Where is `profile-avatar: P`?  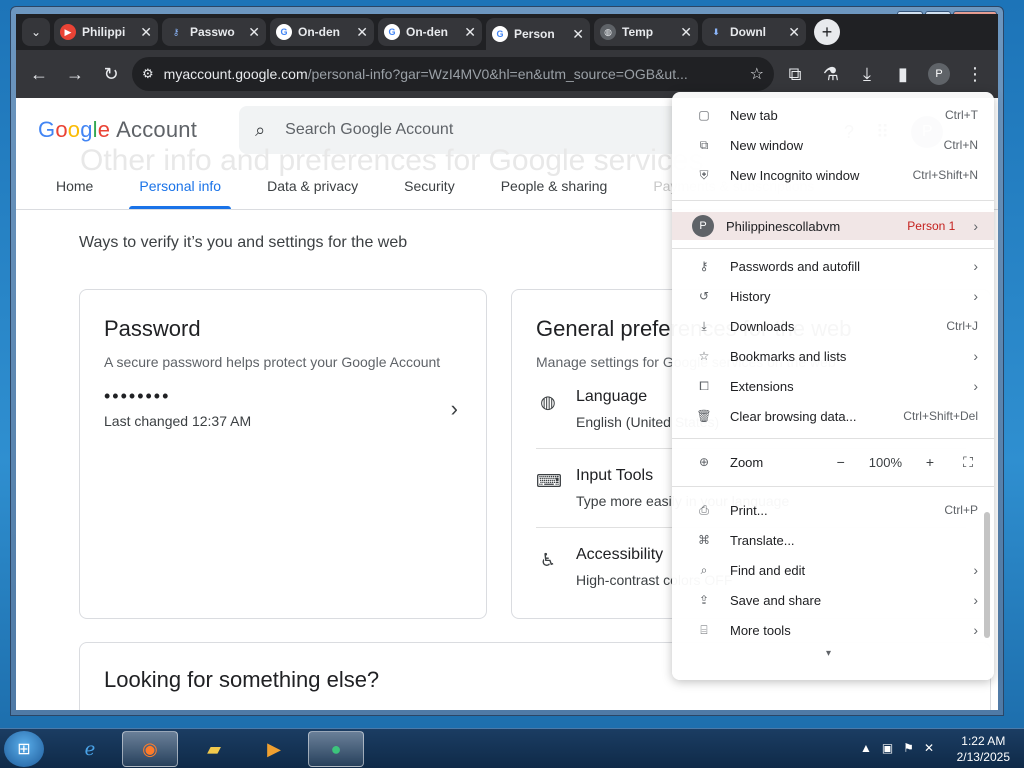
profile-avatar: P is located at coordinates (703, 226).